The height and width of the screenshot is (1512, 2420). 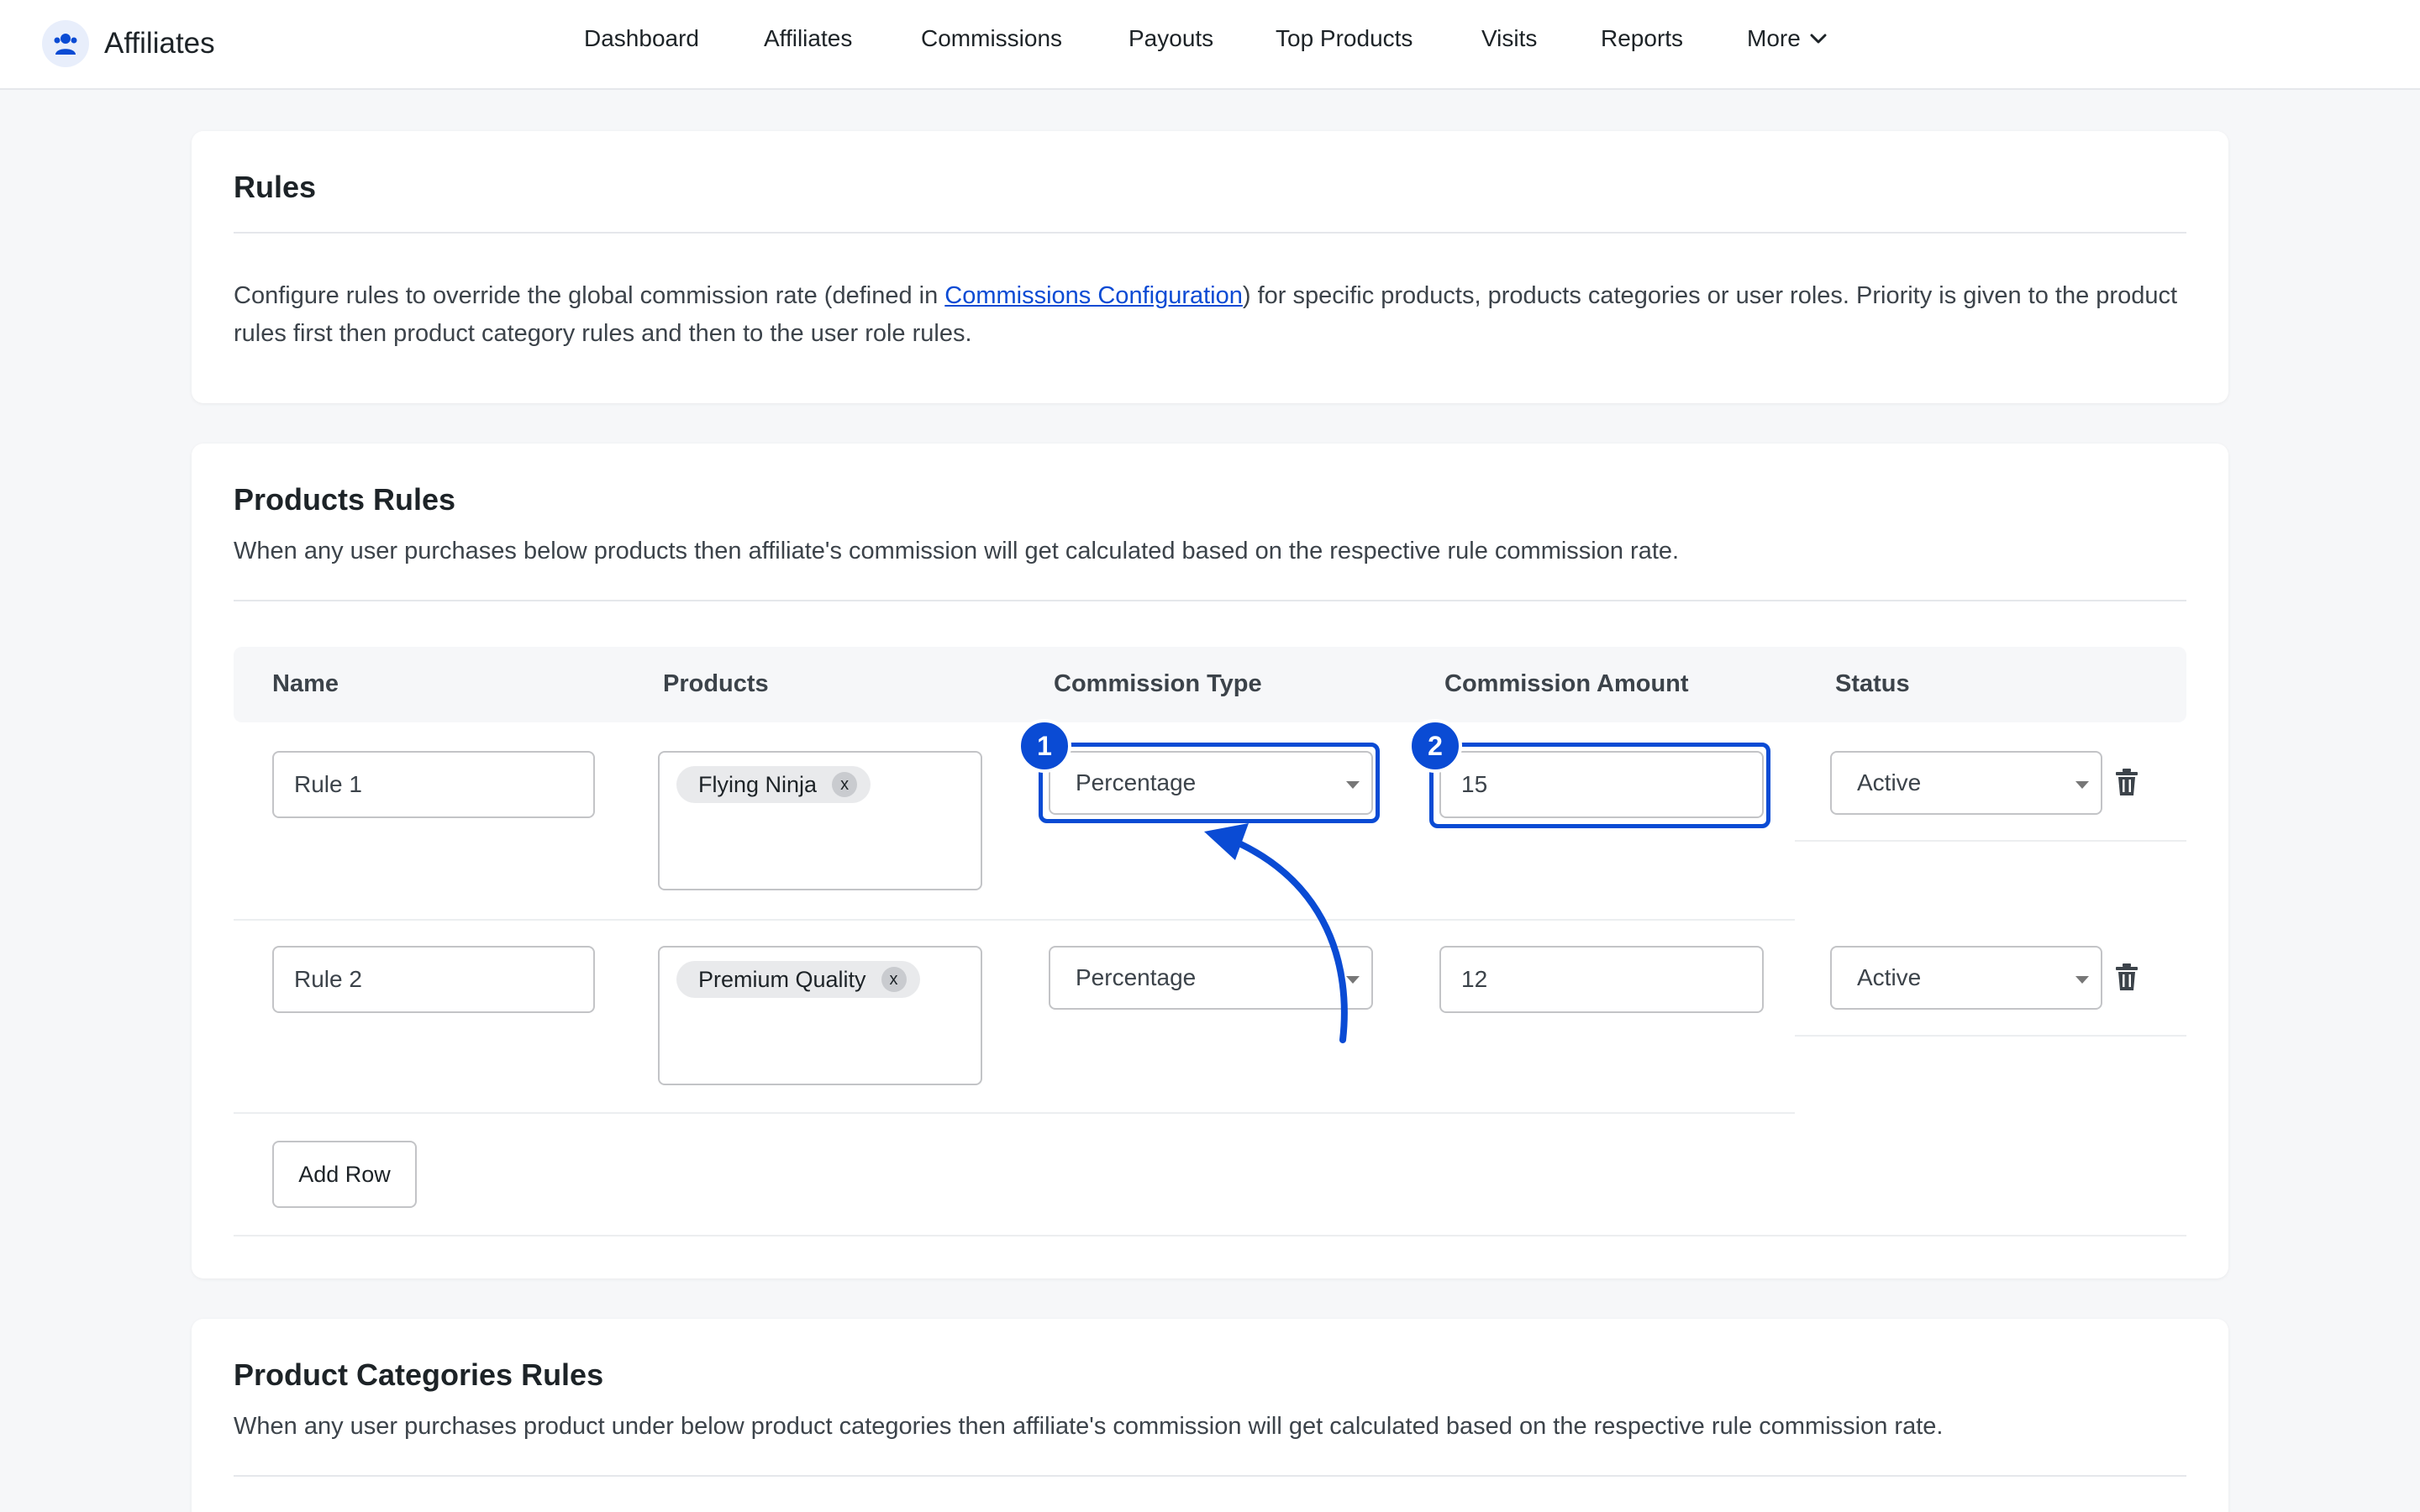 What do you see at coordinates (2127, 782) in the screenshot?
I see `delete-rule-1-trash-icon` at bounding box center [2127, 782].